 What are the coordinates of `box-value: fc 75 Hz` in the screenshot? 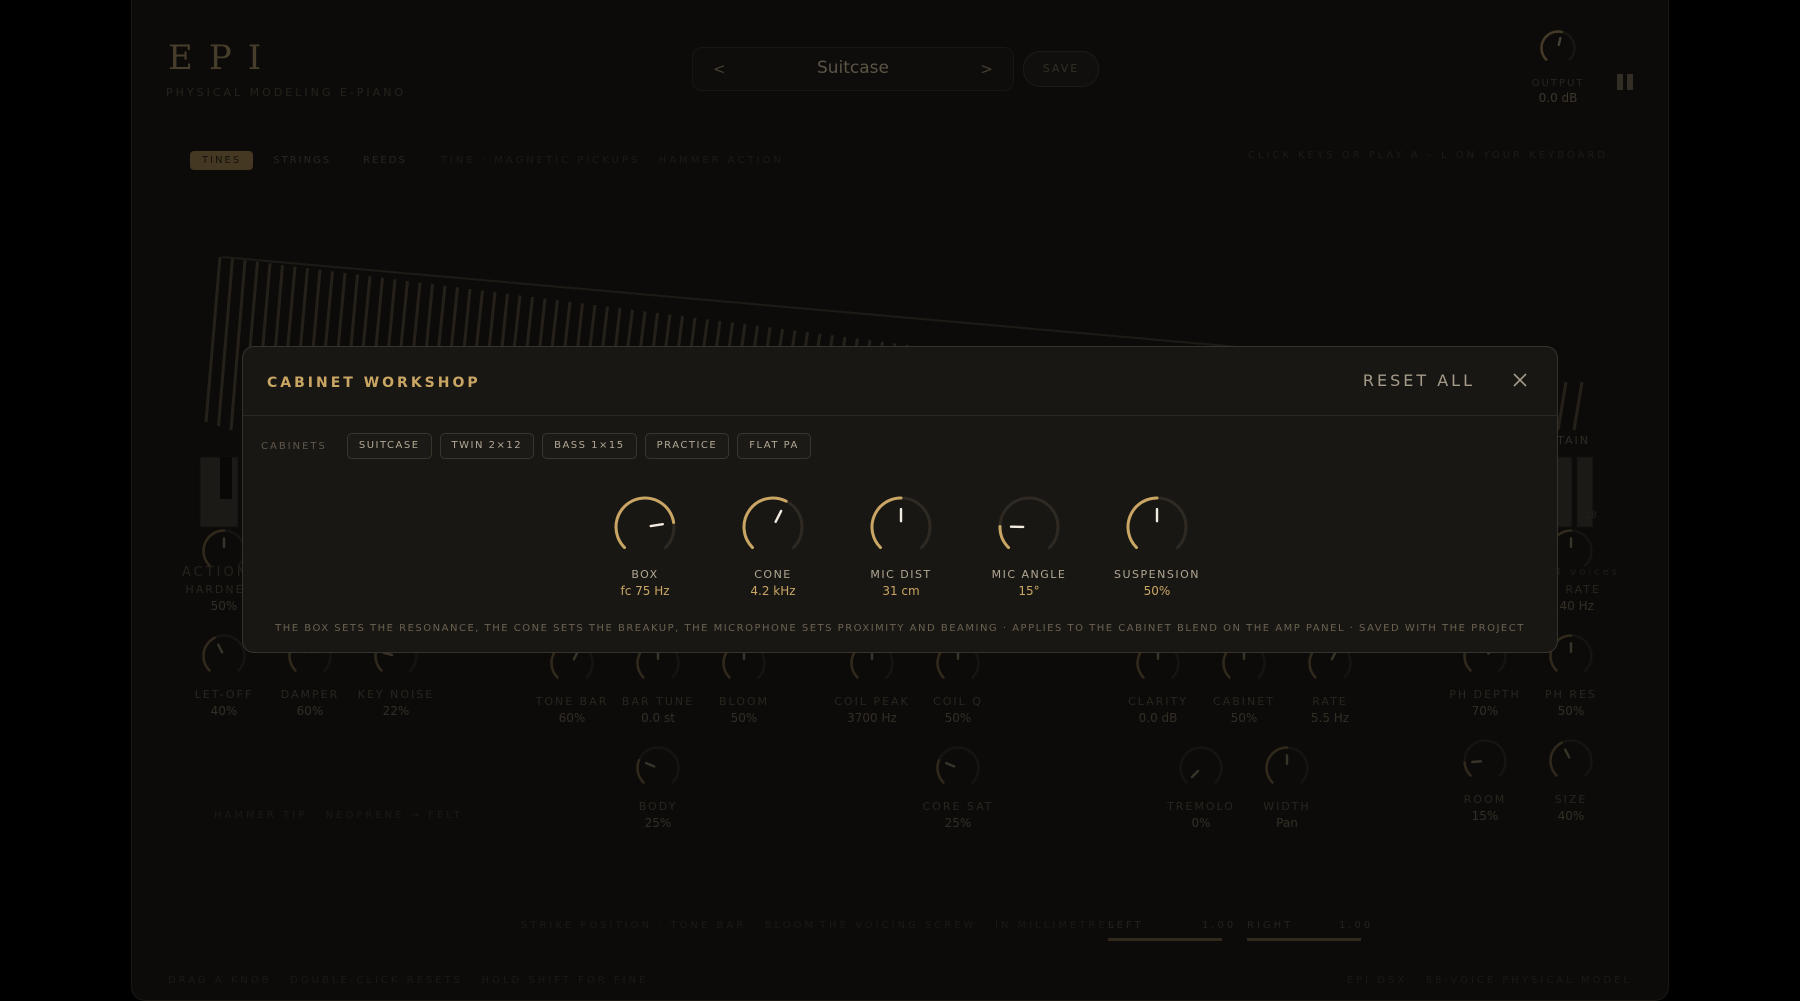 It's located at (645, 591).